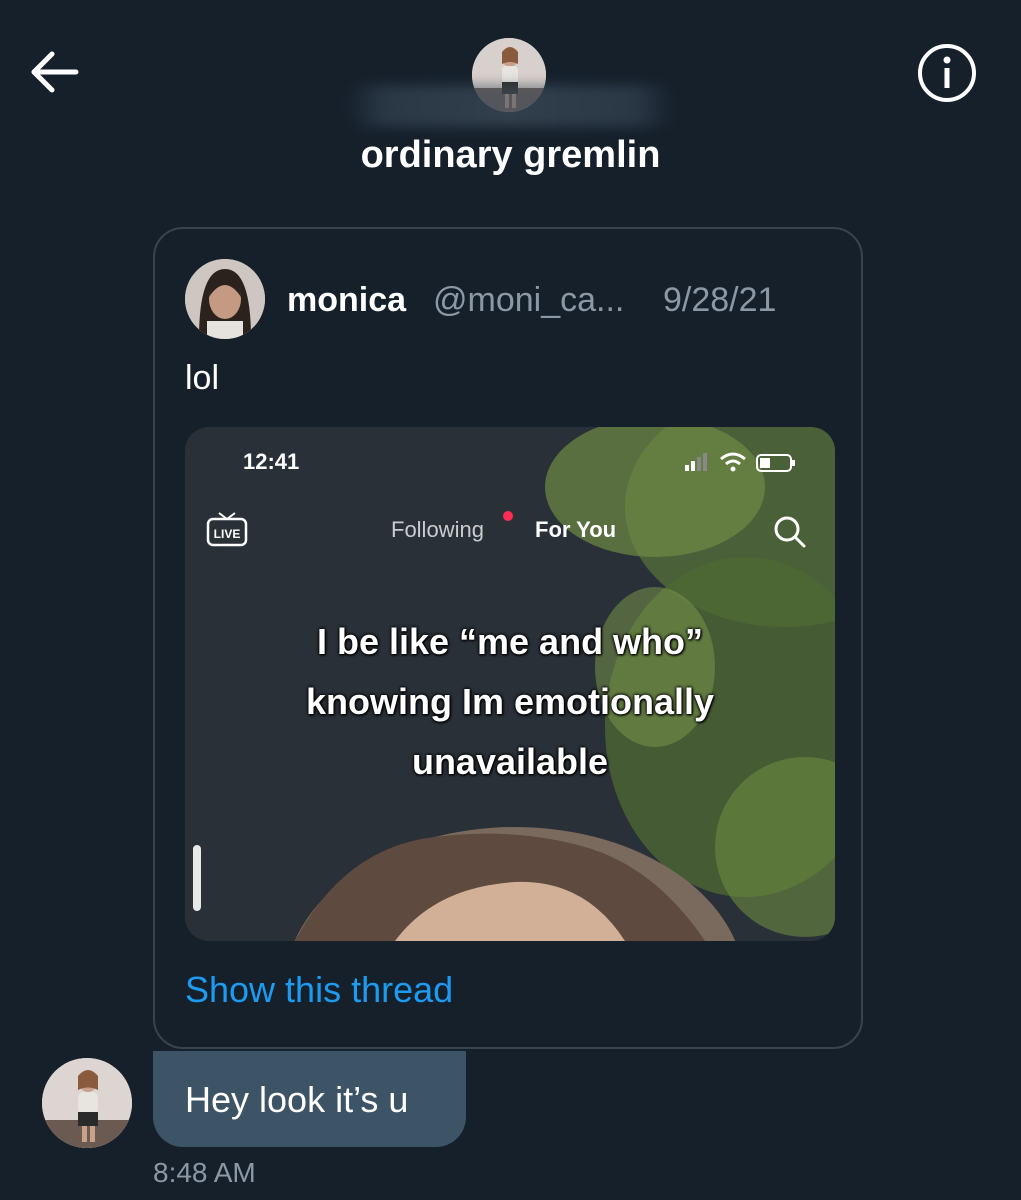  What do you see at coordinates (740, 462) in the screenshot?
I see `status-bar-icons` at bounding box center [740, 462].